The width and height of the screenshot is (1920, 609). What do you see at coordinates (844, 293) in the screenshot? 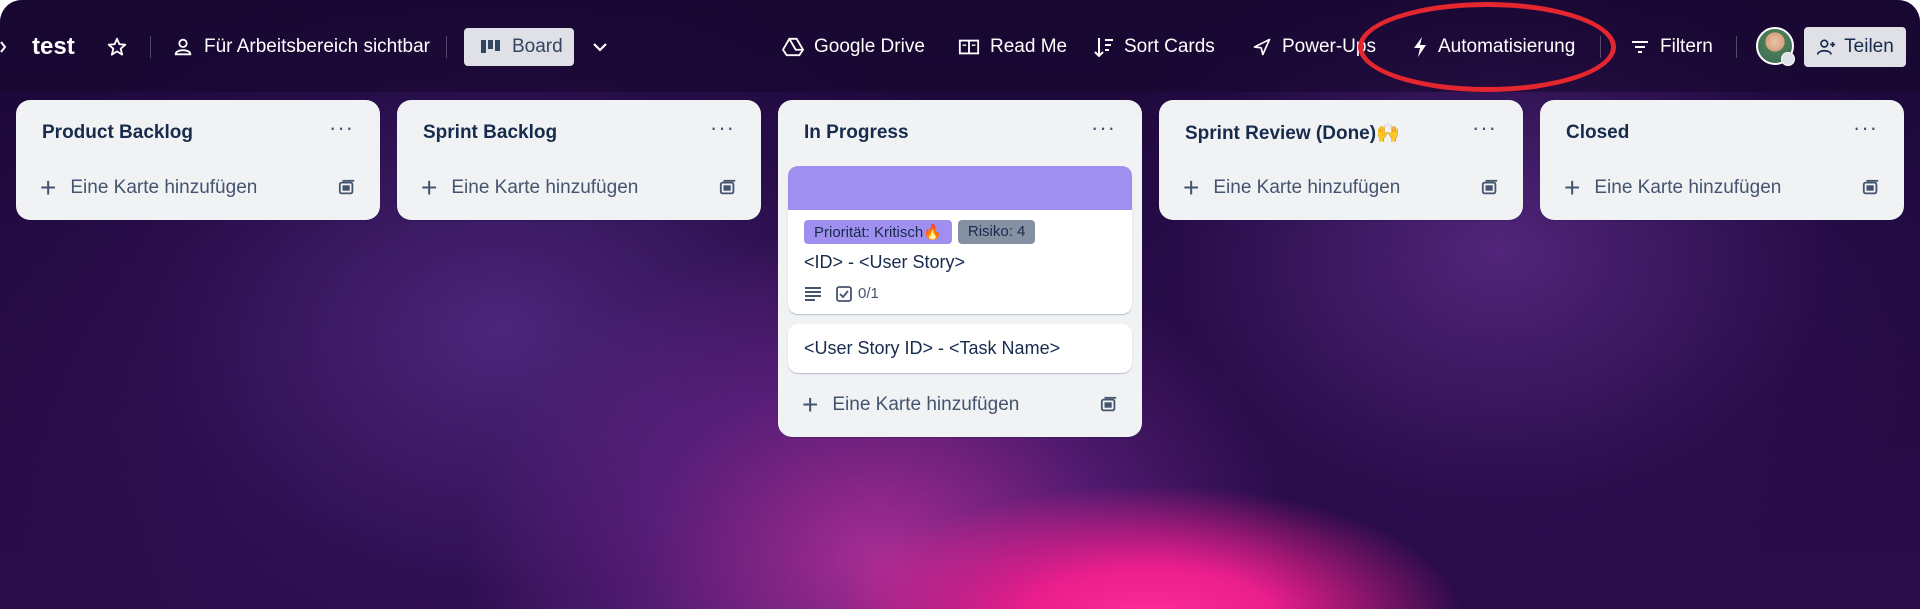
I see `checklist-icon` at bounding box center [844, 293].